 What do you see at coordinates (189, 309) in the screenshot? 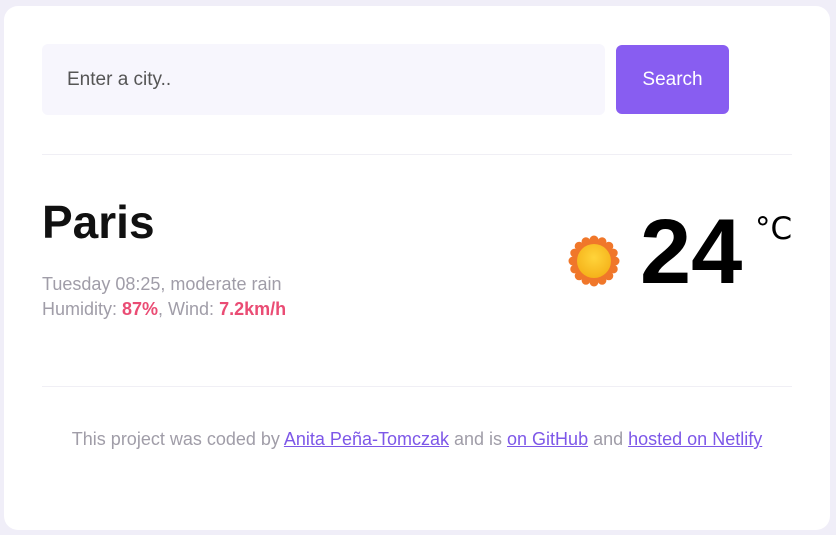
I see `wind-label: , Wind:` at bounding box center [189, 309].